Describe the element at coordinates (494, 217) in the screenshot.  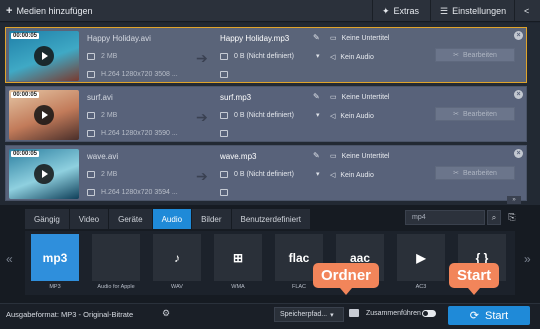
I see `search-icon: ⌕` at that location.